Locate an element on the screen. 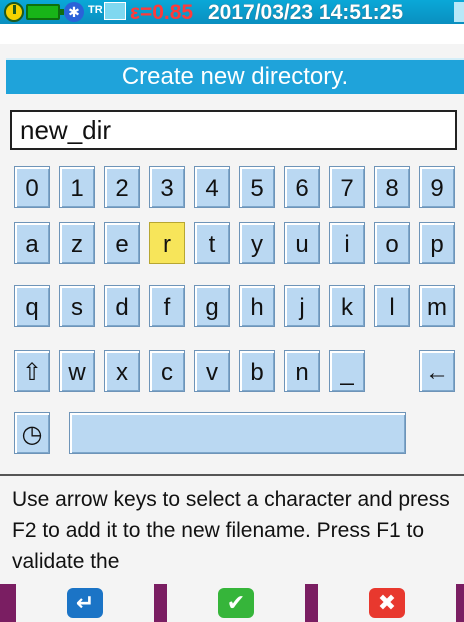  measurement-mode-icon is located at coordinates (115, 11).